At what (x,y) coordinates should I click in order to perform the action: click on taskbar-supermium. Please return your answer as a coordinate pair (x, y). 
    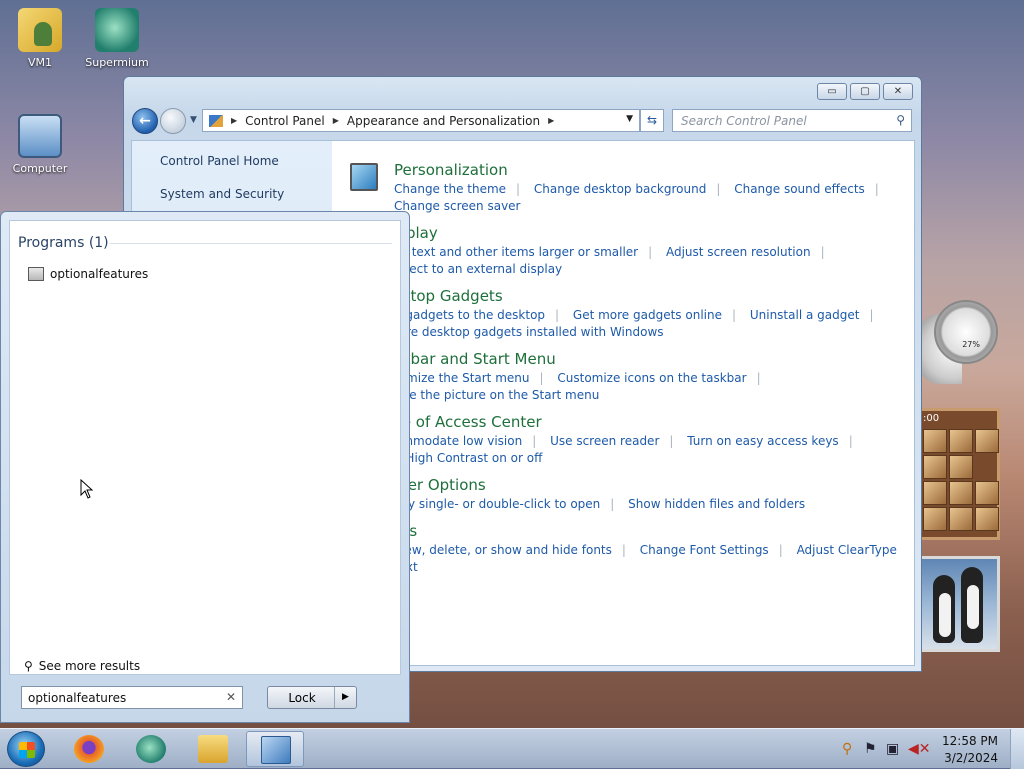
    Looking at the image, I should click on (151, 749).